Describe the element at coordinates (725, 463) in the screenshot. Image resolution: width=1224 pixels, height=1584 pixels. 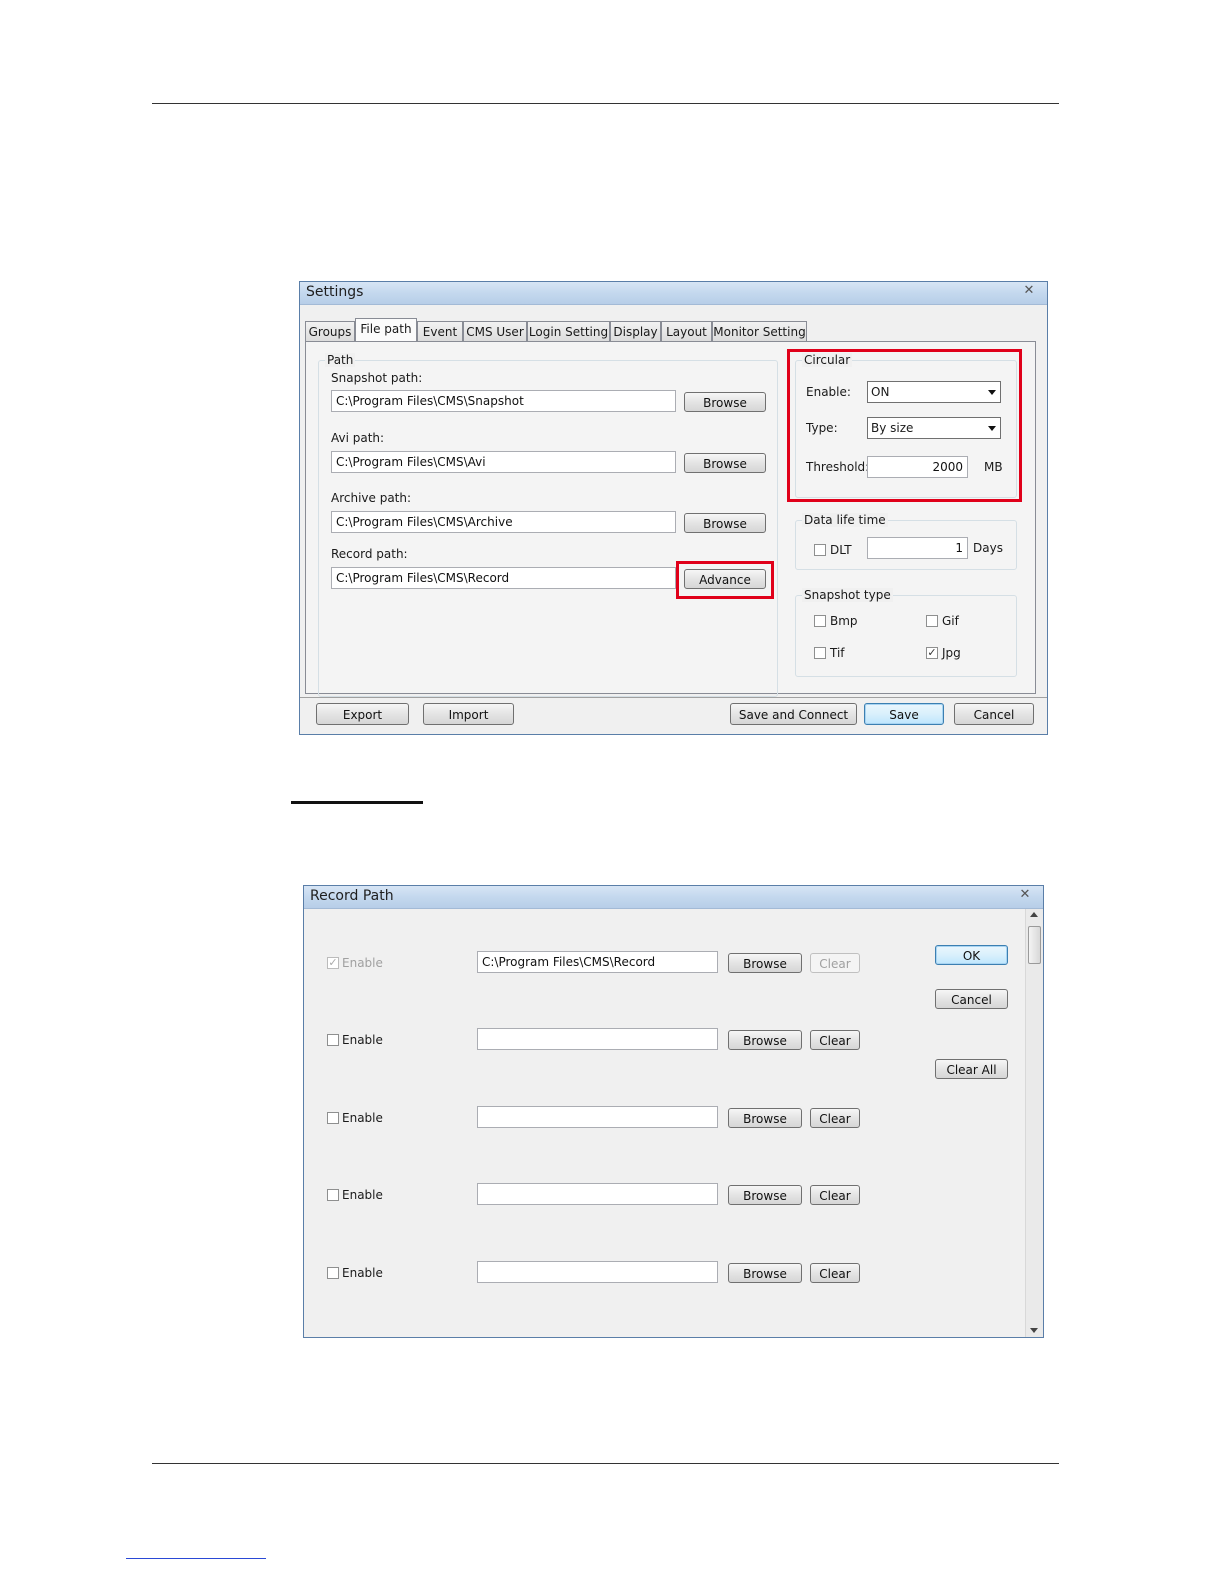
I see `avi-browse-button: Browse` at that location.